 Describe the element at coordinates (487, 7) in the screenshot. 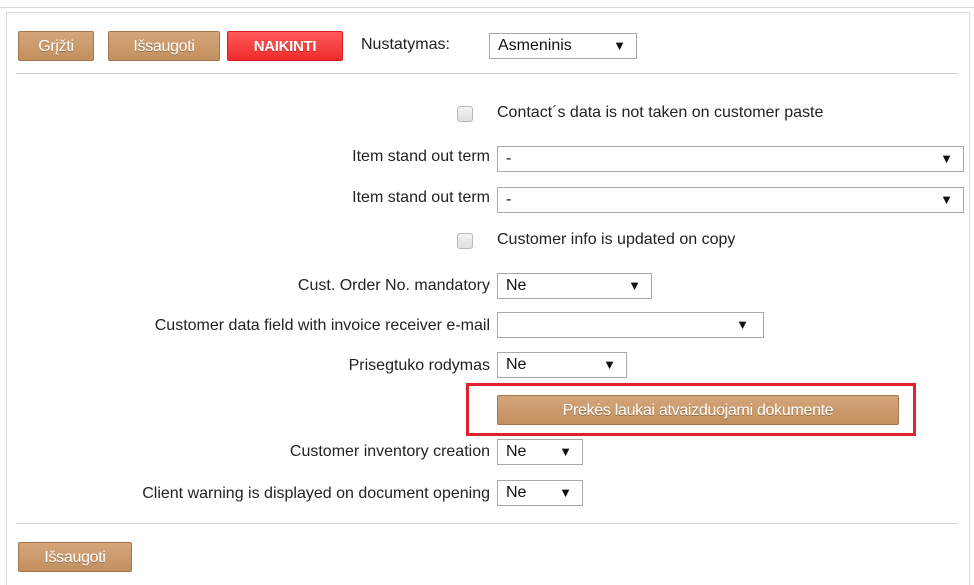

I see `top-divider` at that location.